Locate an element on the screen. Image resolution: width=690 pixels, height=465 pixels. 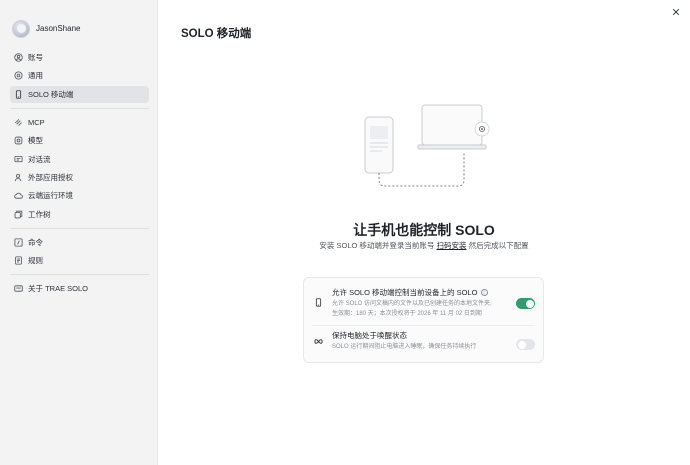
model-icon is located at coordinates (18, 140).